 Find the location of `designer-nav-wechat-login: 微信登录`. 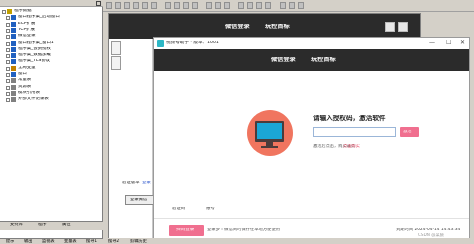

designer-nav-wechat-login: 微信登录 is located at coordinates (237, 27).